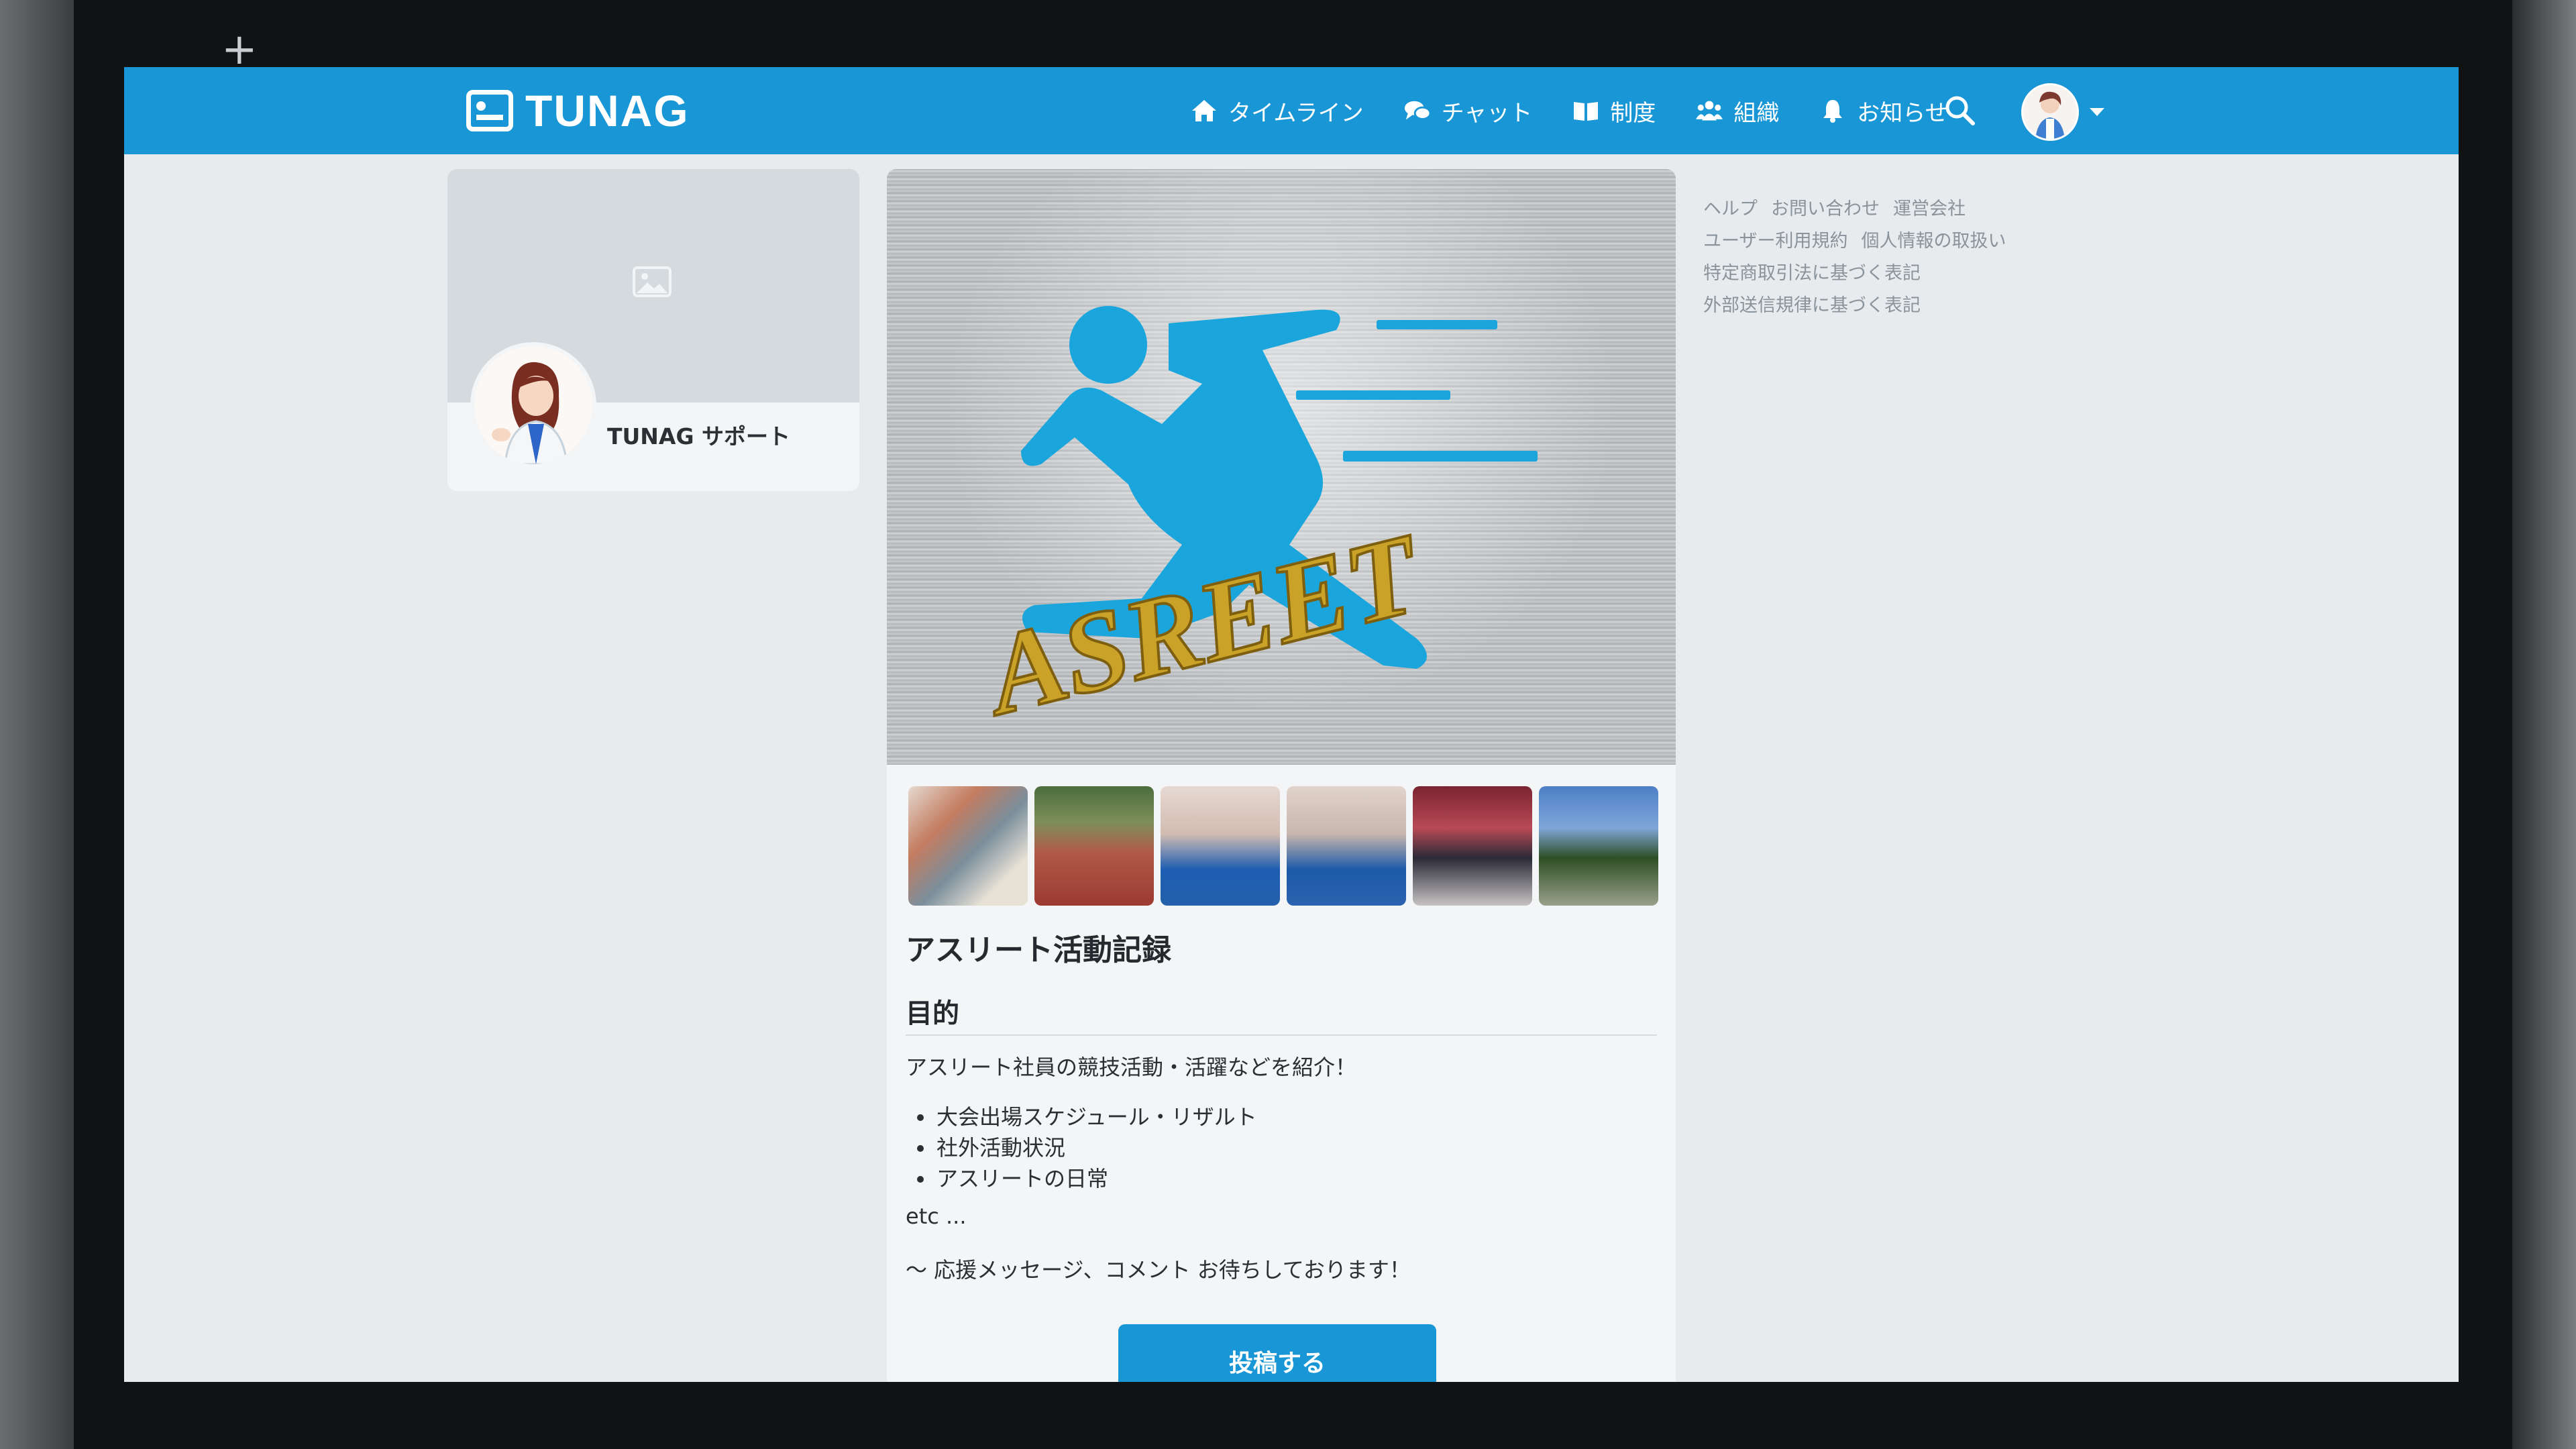  Describe the element at coordinates (1825, 209) in the screenshot. I see `contact-link: お問い合わせ` at that location.